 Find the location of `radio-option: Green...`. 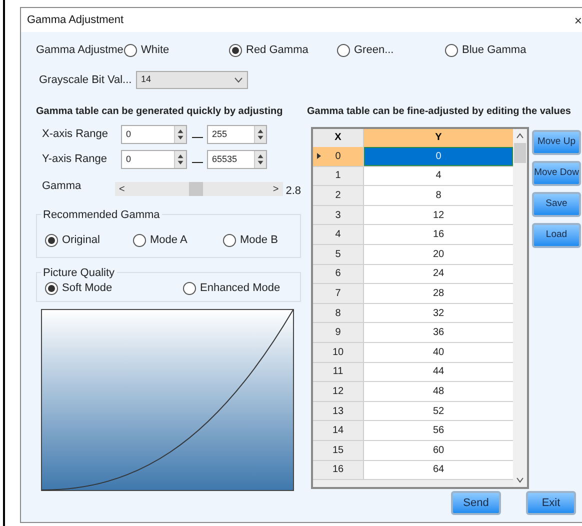

radio-option: Green... is located at coordinates (391, 50).